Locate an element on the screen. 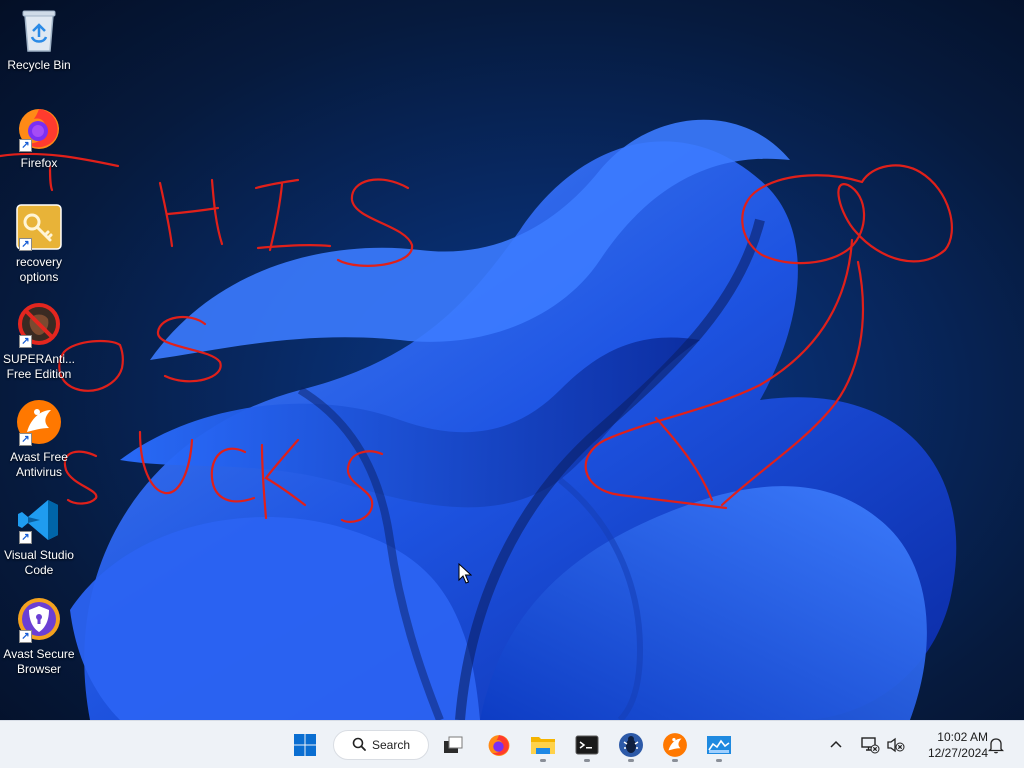 This screenshot has height=768, width=1024. taskbar-bug-app is located at coordinates (631, 745).